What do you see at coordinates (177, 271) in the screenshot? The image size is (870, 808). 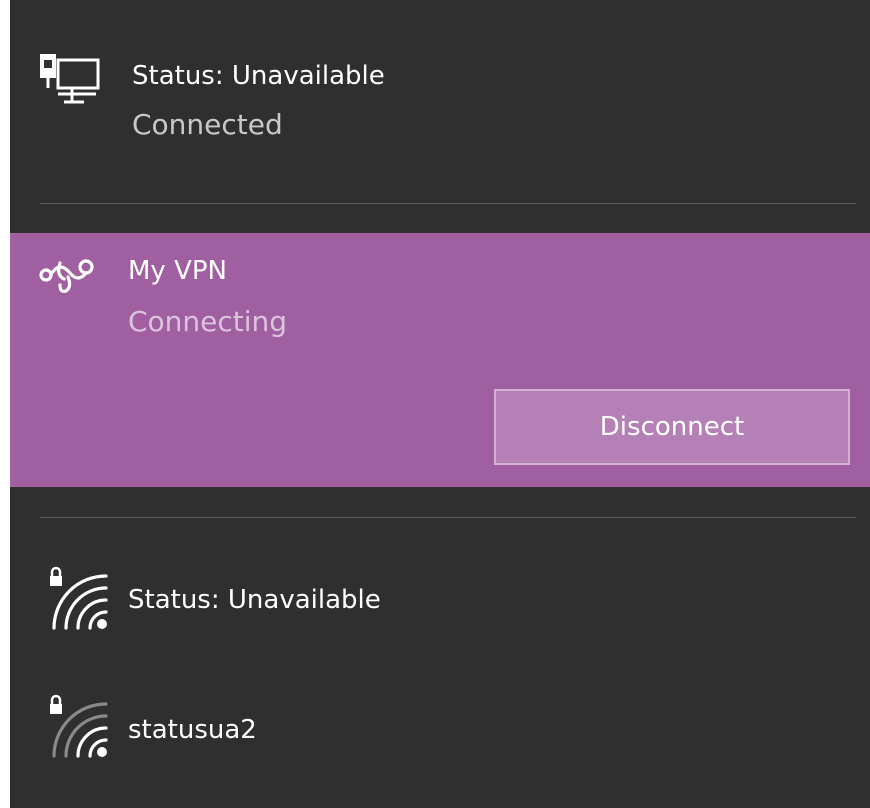 I see `network-name: My VPN` at bounding box center [177, 271].